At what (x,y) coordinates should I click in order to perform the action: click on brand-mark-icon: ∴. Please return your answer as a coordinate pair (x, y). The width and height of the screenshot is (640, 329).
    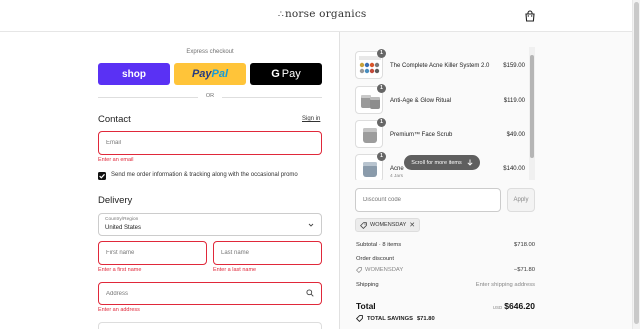
    Looking at the image, I should click on (281, 15).